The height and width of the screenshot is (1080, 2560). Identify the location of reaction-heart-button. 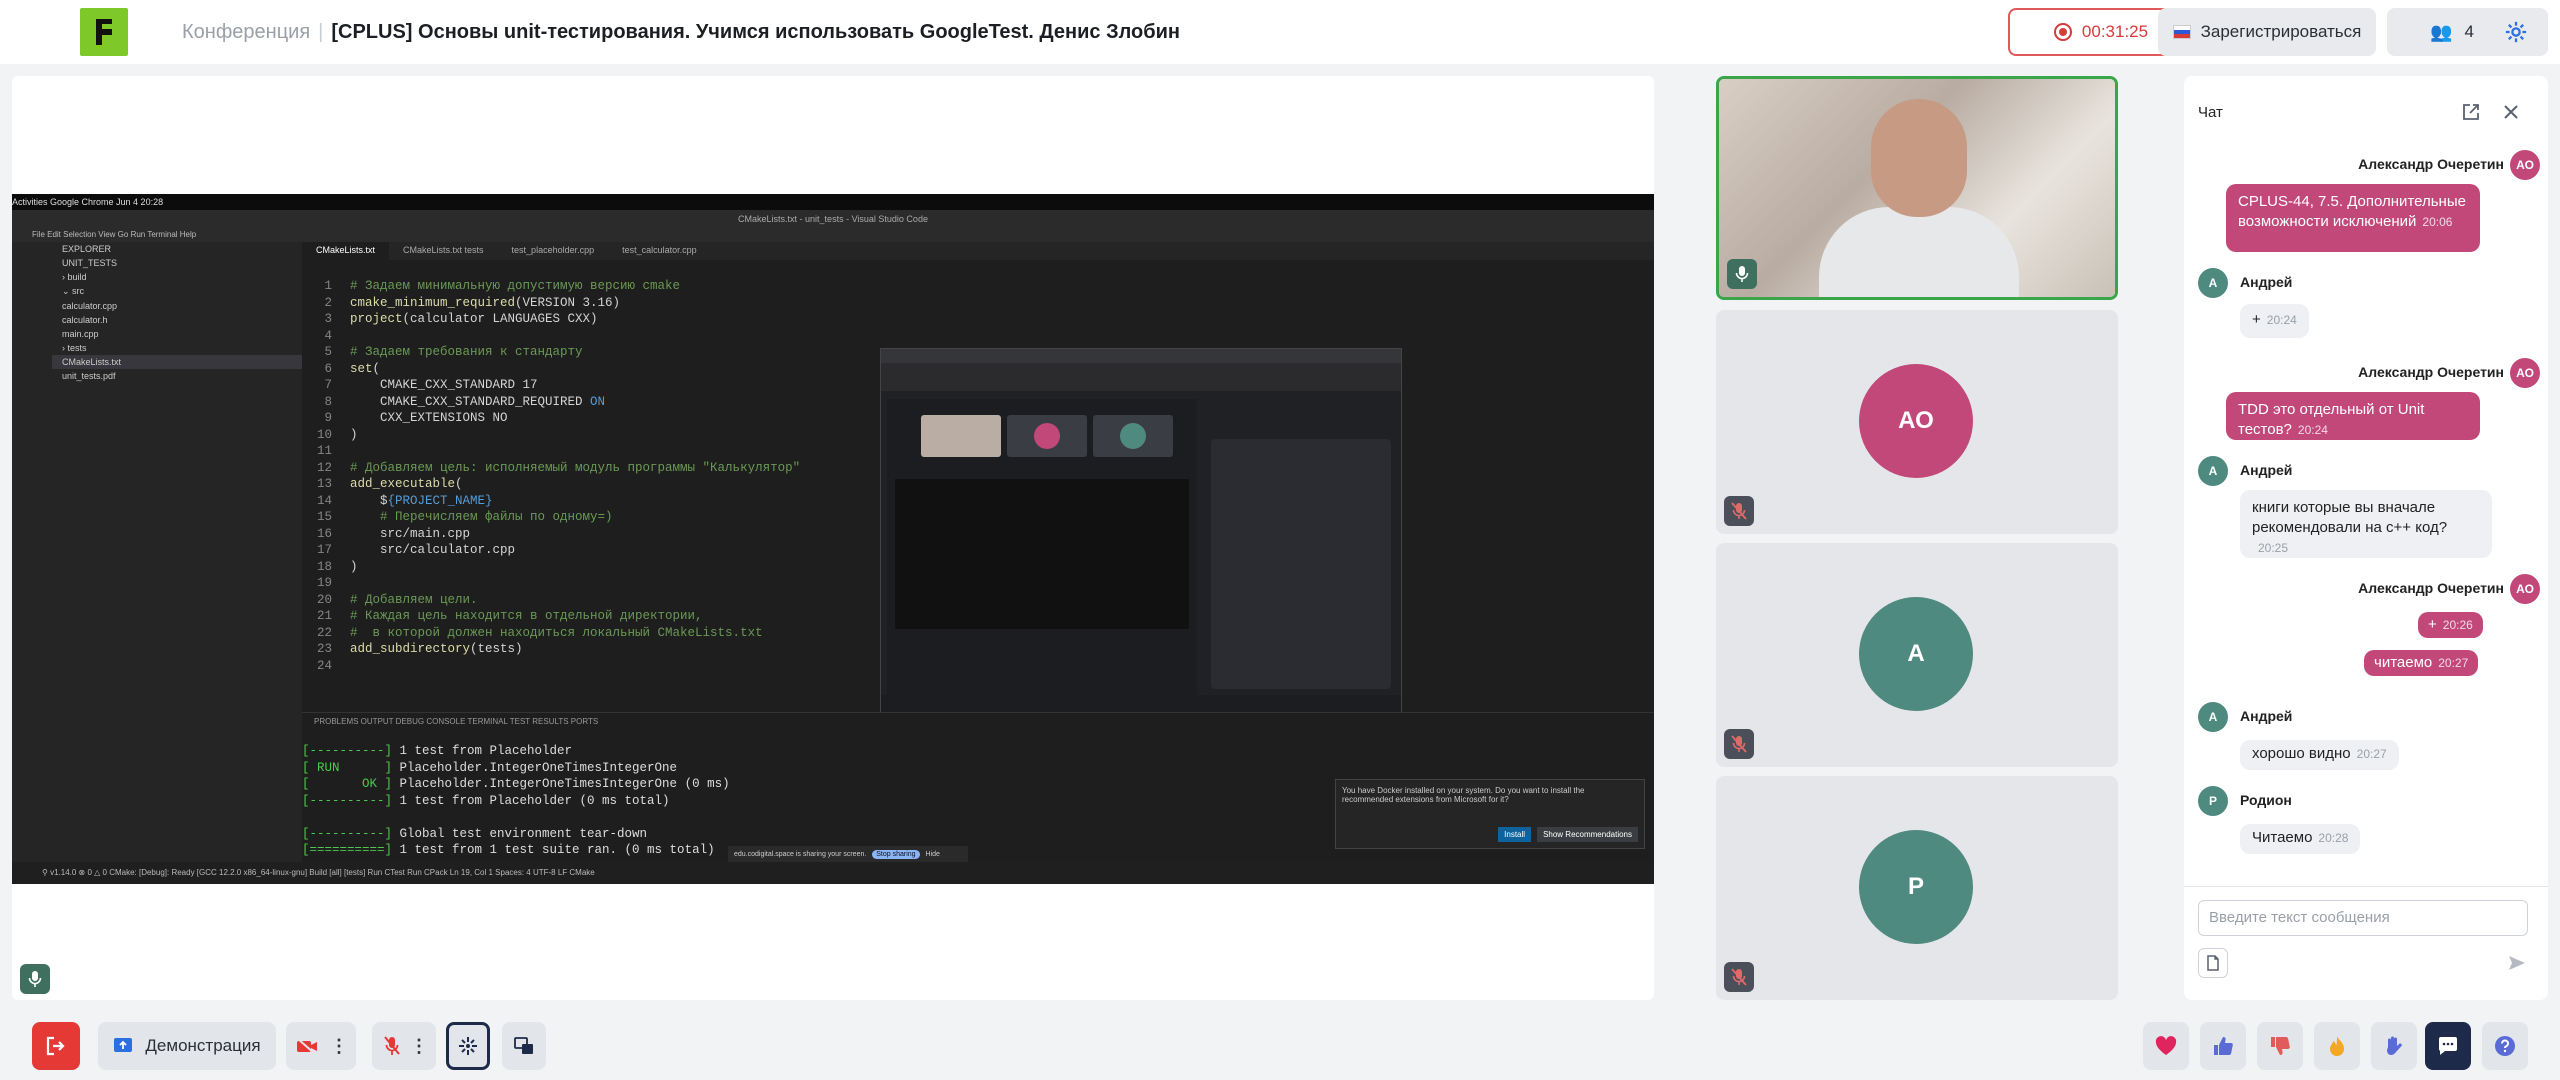
(2166, 1046).